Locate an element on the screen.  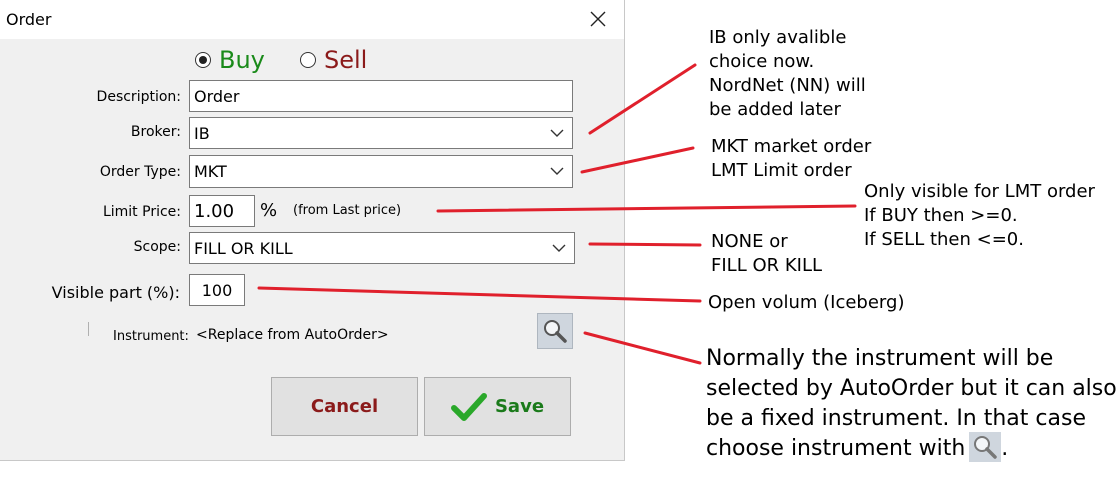
note-scope: NONE or FILL OR KILL is located at coordinates (766, 254).